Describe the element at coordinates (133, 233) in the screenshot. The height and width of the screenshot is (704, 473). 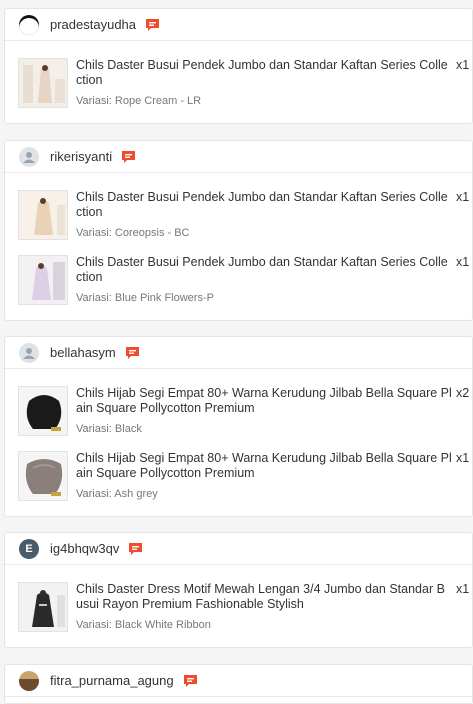
I see `product-variant: Variasi: Coreopsis - BC` at that location.